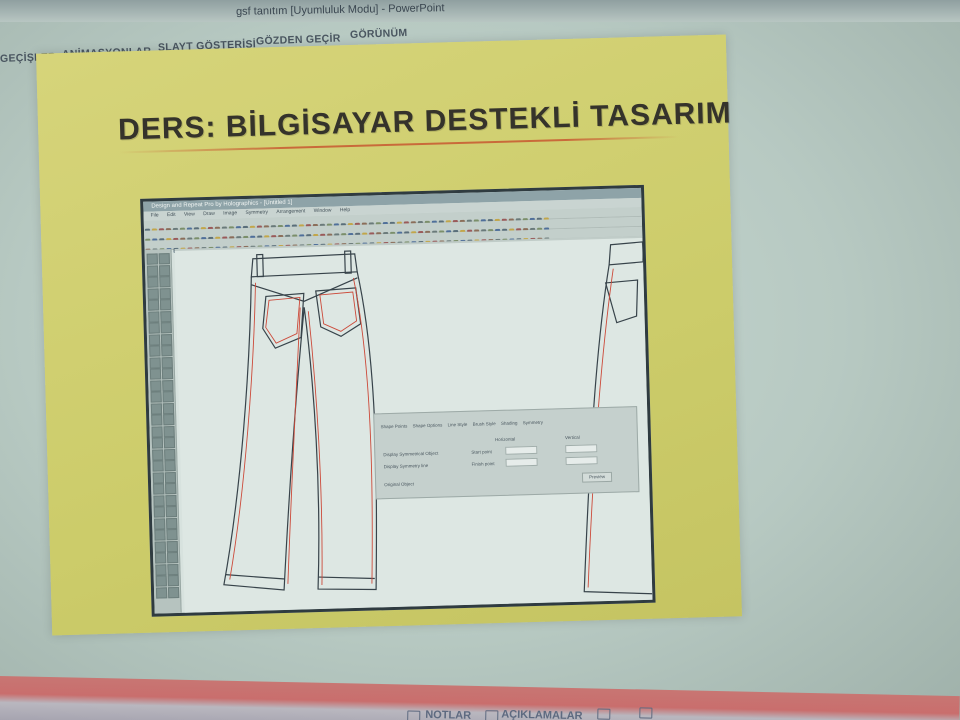 The image size is (960, 720). Describe the element at coordinates (572, 437) in the screenshot. I see `dialog-label: Vertical` at that location.